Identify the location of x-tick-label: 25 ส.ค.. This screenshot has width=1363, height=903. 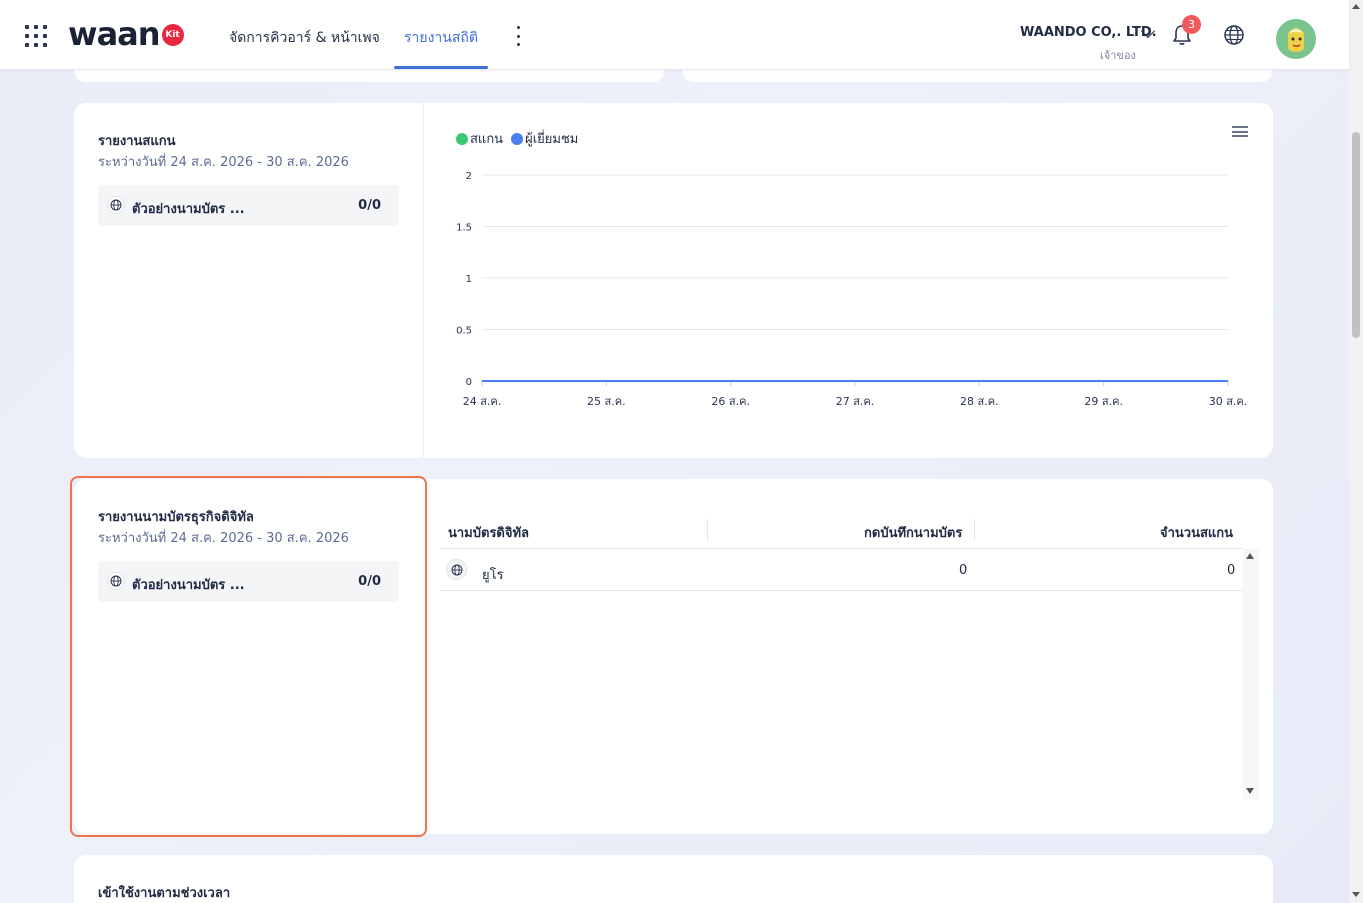
(606, 401).